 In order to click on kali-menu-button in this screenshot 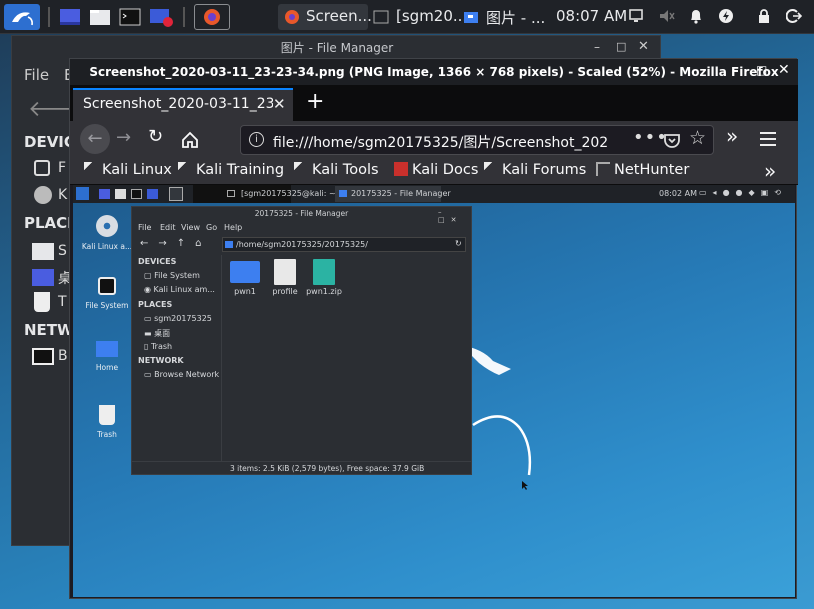, I will do `click(22, 17)`.